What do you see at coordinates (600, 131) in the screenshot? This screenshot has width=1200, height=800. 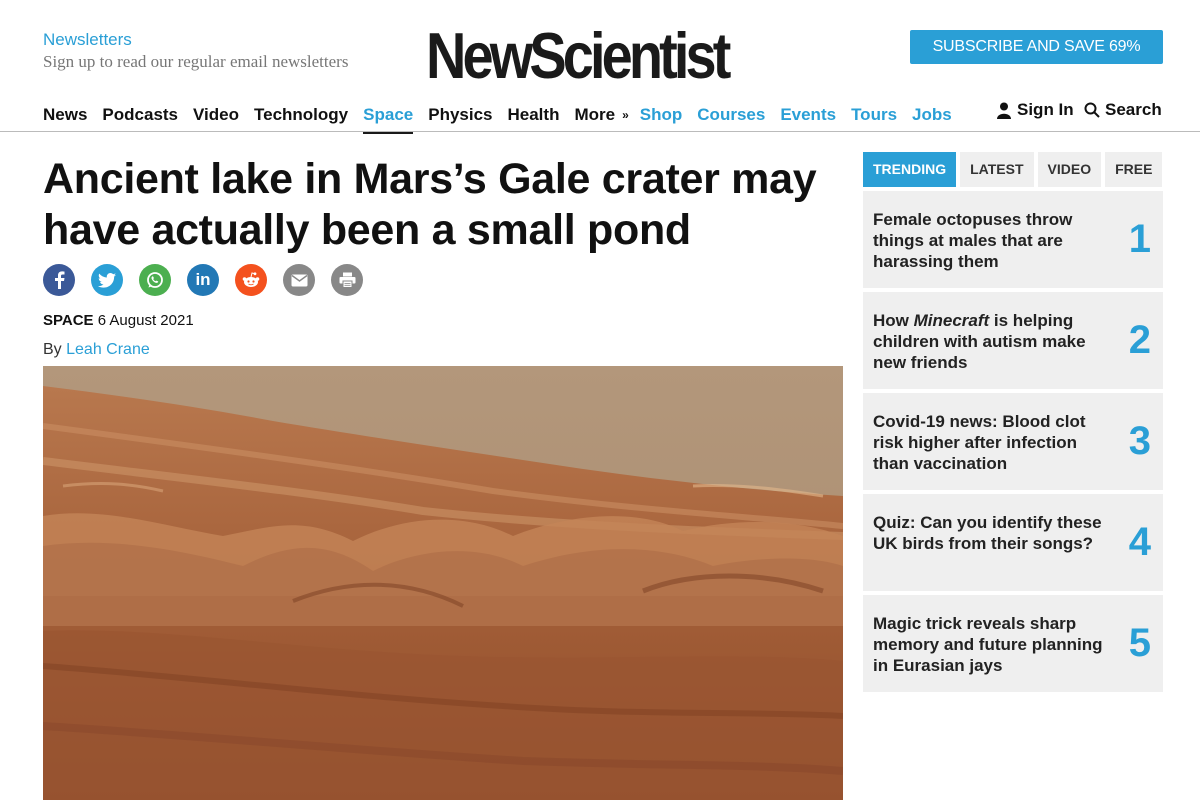 I see `header-divider` at bounding box center [600, 131].